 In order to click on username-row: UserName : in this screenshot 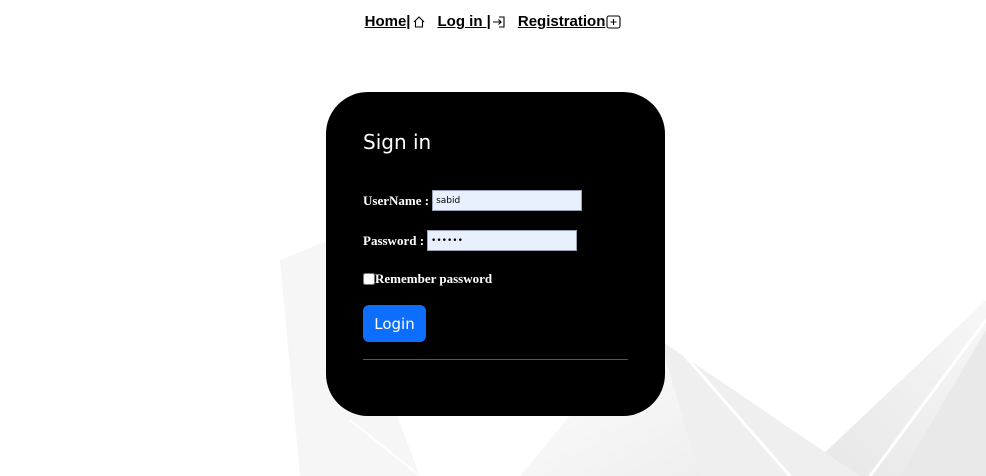, I will do `click(473, 200)`.